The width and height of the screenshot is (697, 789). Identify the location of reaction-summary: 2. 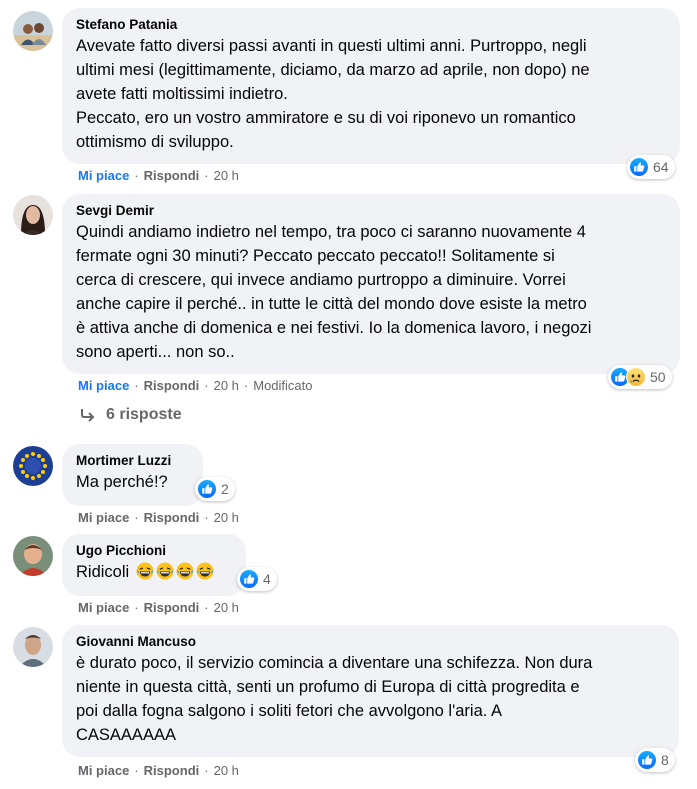
(215, 489).